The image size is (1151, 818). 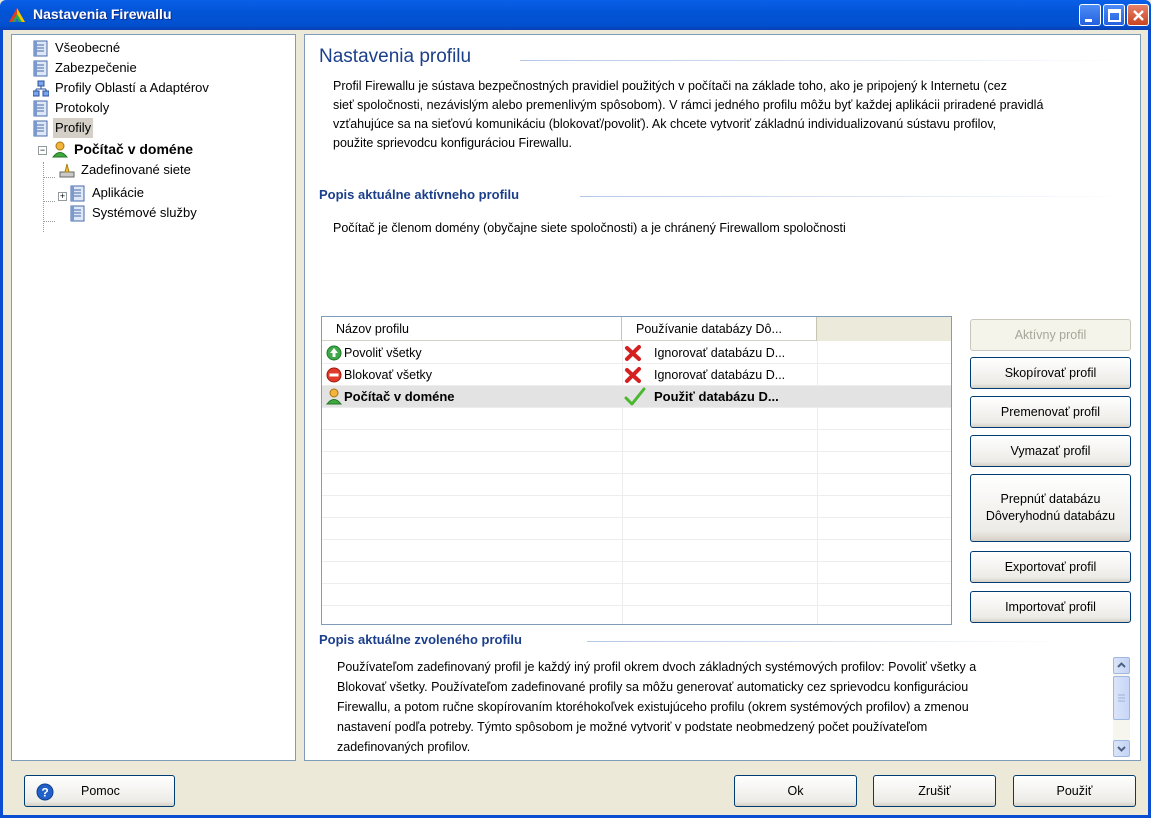 What do you see at coordinates (1074, 791) in the screenshot?
I see `apply-button: Použiť` at bounding box center [1074, 791].